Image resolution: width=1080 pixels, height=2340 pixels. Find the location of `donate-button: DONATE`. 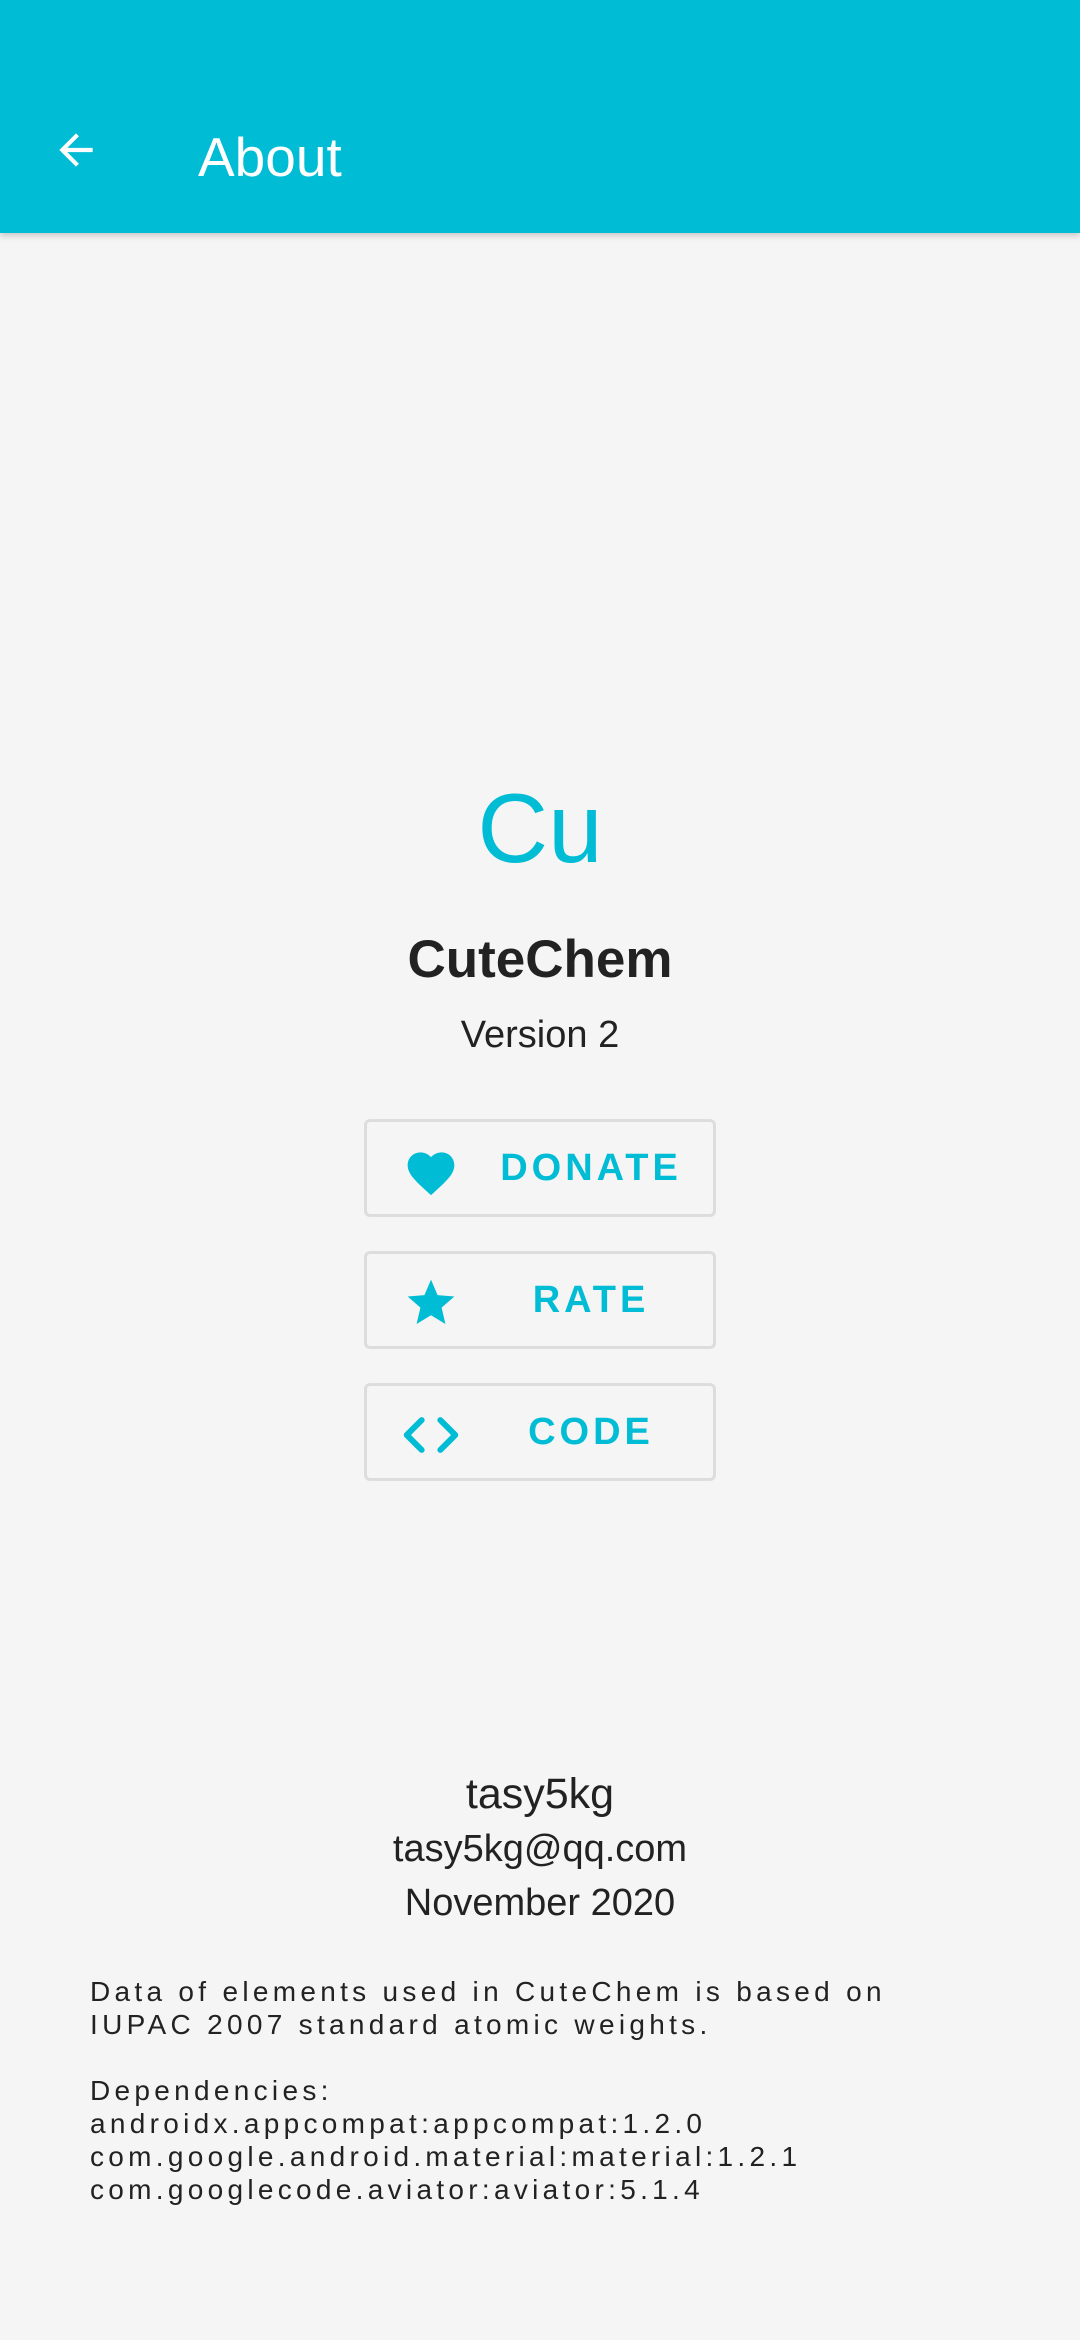

donate-button: DONATE is located at coordinates (540, 1168).